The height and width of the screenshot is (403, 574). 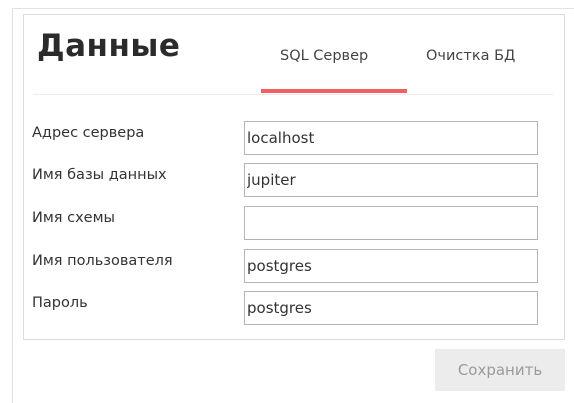 What do you see at coordinates (391, 138) in the screenshot?
I see `server-address-input` at bounding box center [391, 138].